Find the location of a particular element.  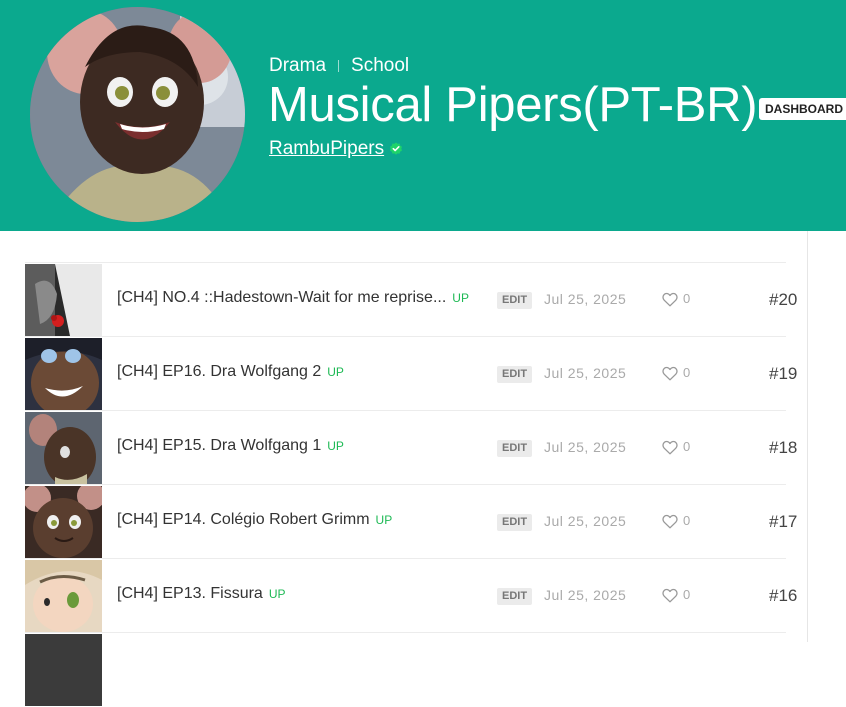

episode-title-text: [CH4] EP16. Dra Wolfgang 2 is located at coordinates (219, 371).